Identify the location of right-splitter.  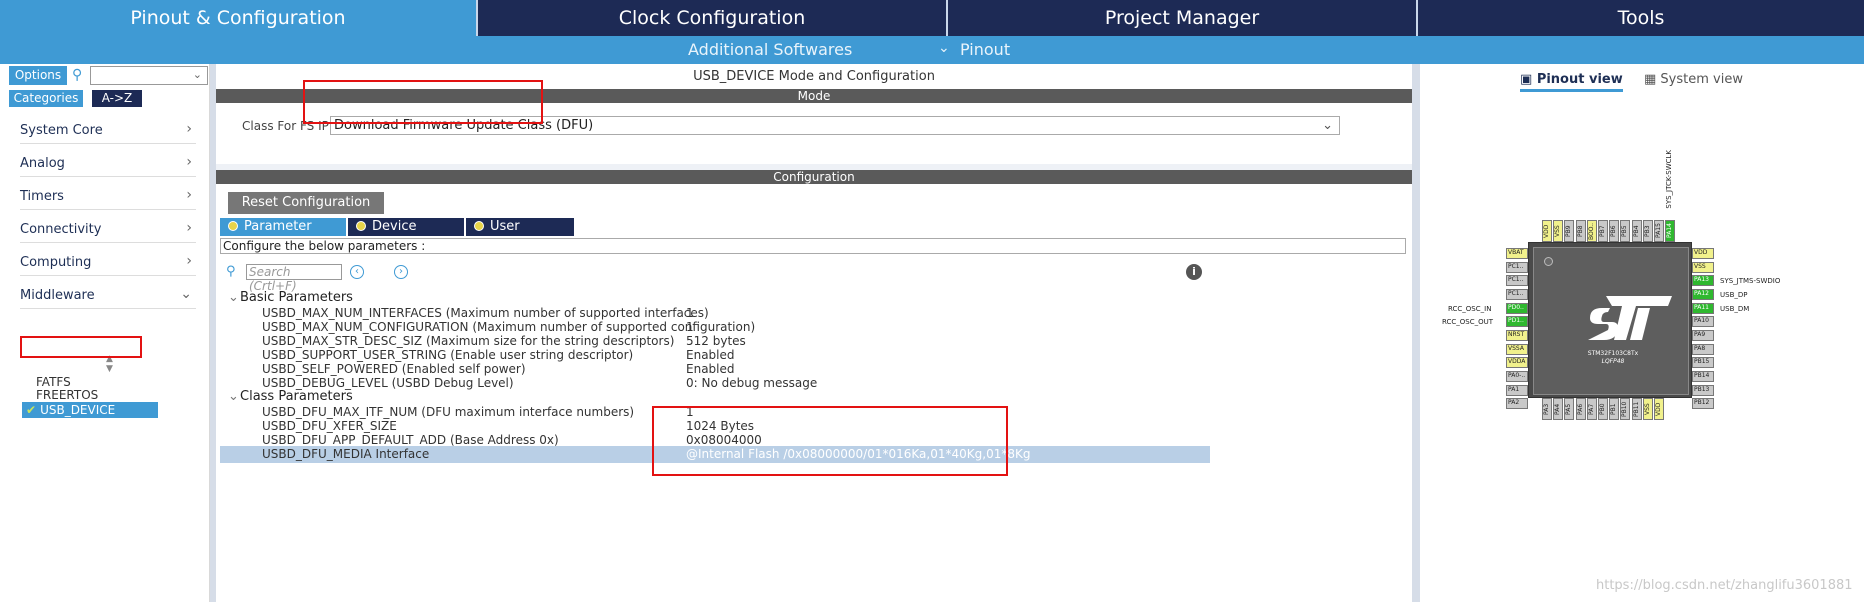
(1416, 333).